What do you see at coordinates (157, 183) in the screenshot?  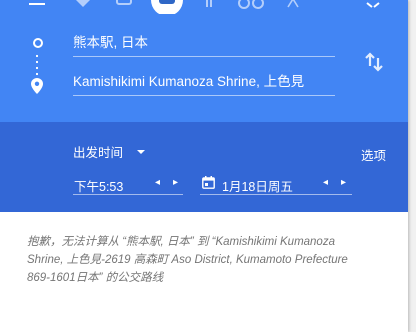 I see `time-previous-icon: ◂` at bounding box center [157, 183].